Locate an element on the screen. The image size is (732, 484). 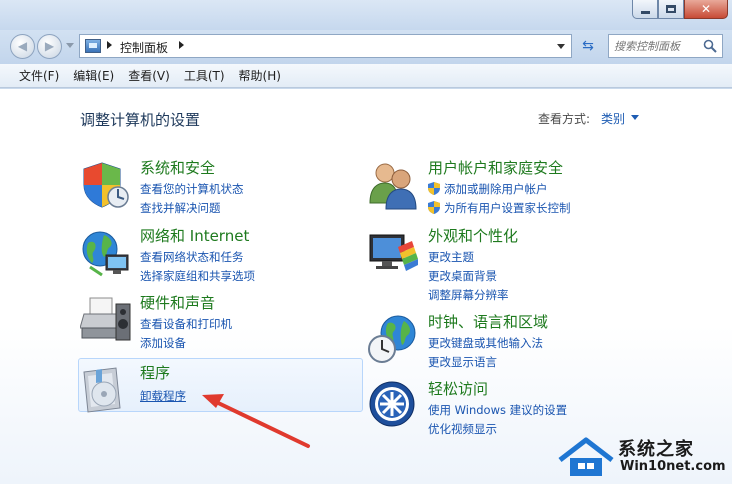
minimize-icon is located at coordinates (645, 12).